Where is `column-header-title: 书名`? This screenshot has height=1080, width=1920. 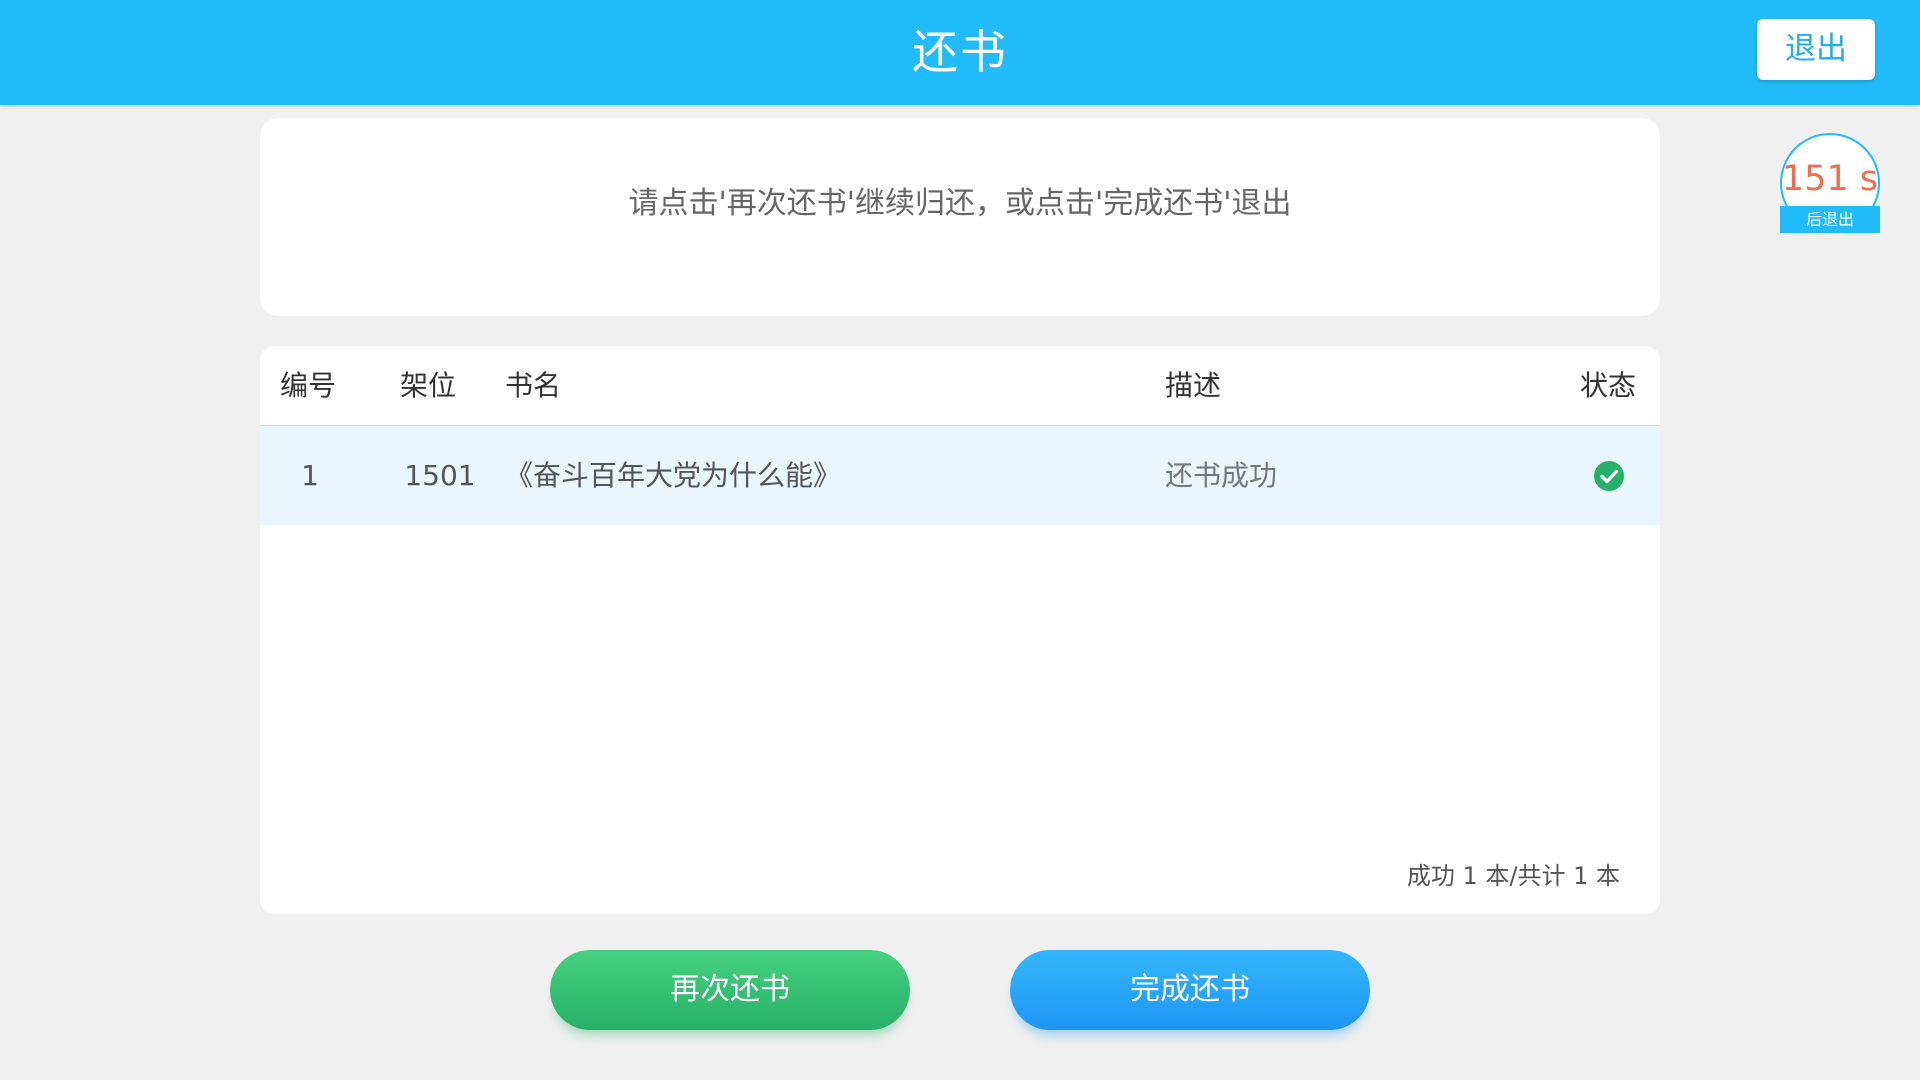 column-header-title: 书名 is located at coordinates (533, 385).